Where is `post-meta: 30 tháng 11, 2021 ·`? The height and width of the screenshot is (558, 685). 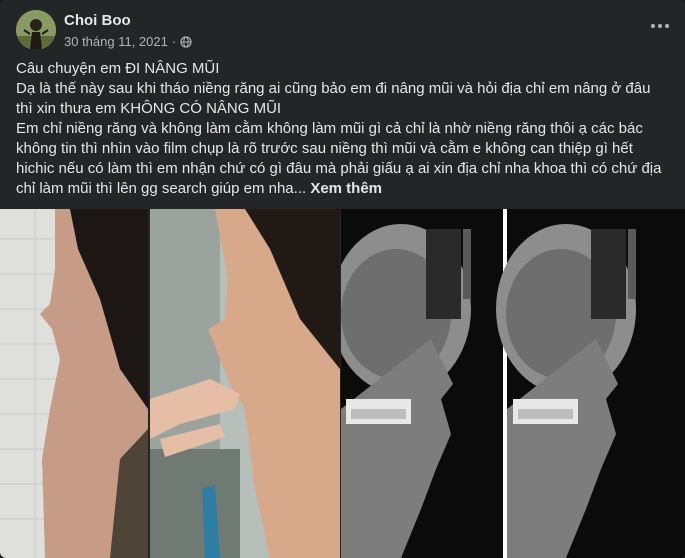
post-meta: 30 tháng 11, 2021 · is located at coordinates (128, 41).